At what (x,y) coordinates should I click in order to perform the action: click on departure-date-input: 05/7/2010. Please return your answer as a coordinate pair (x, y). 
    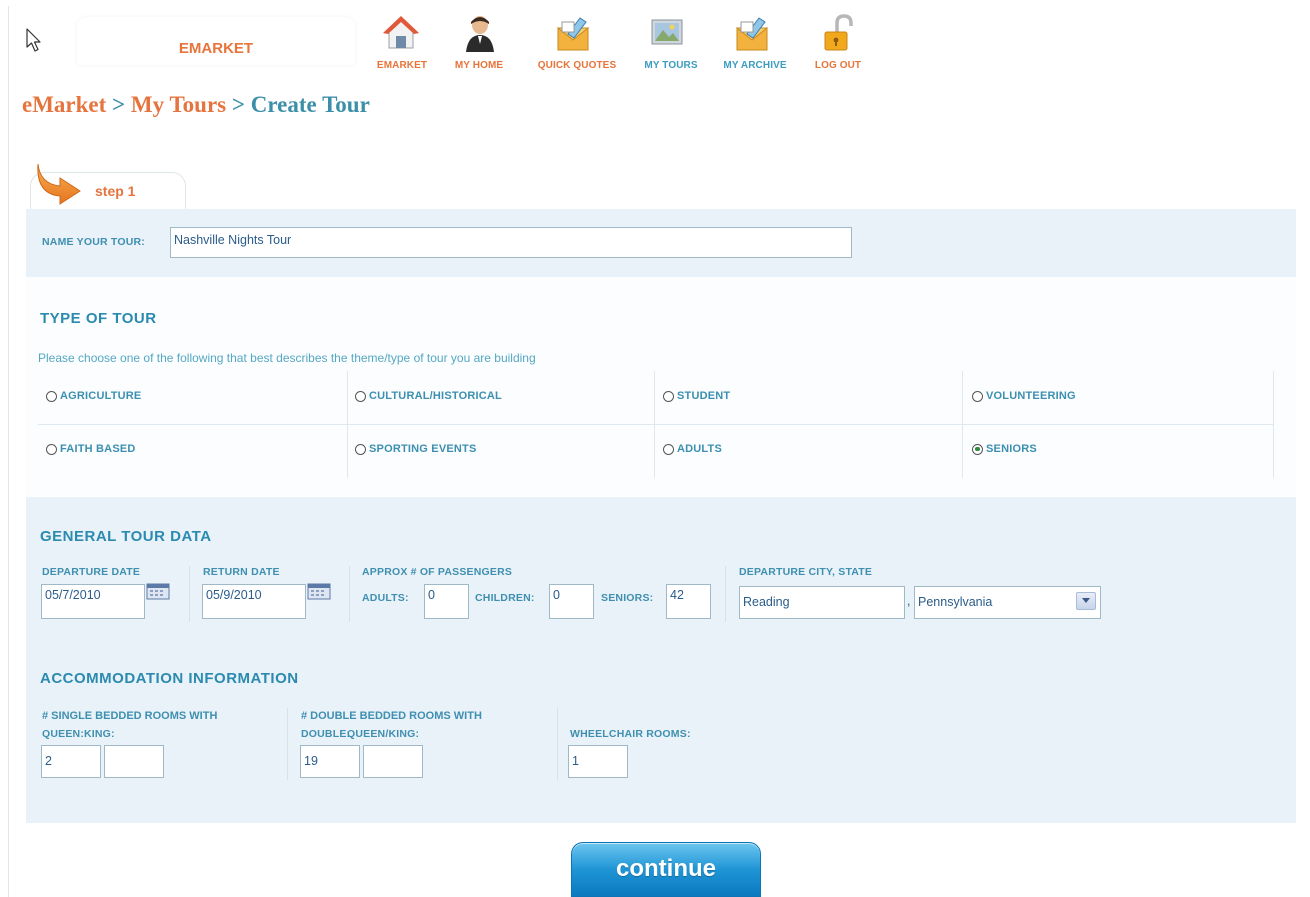
    Looking at the image, I should click on (93, 601).